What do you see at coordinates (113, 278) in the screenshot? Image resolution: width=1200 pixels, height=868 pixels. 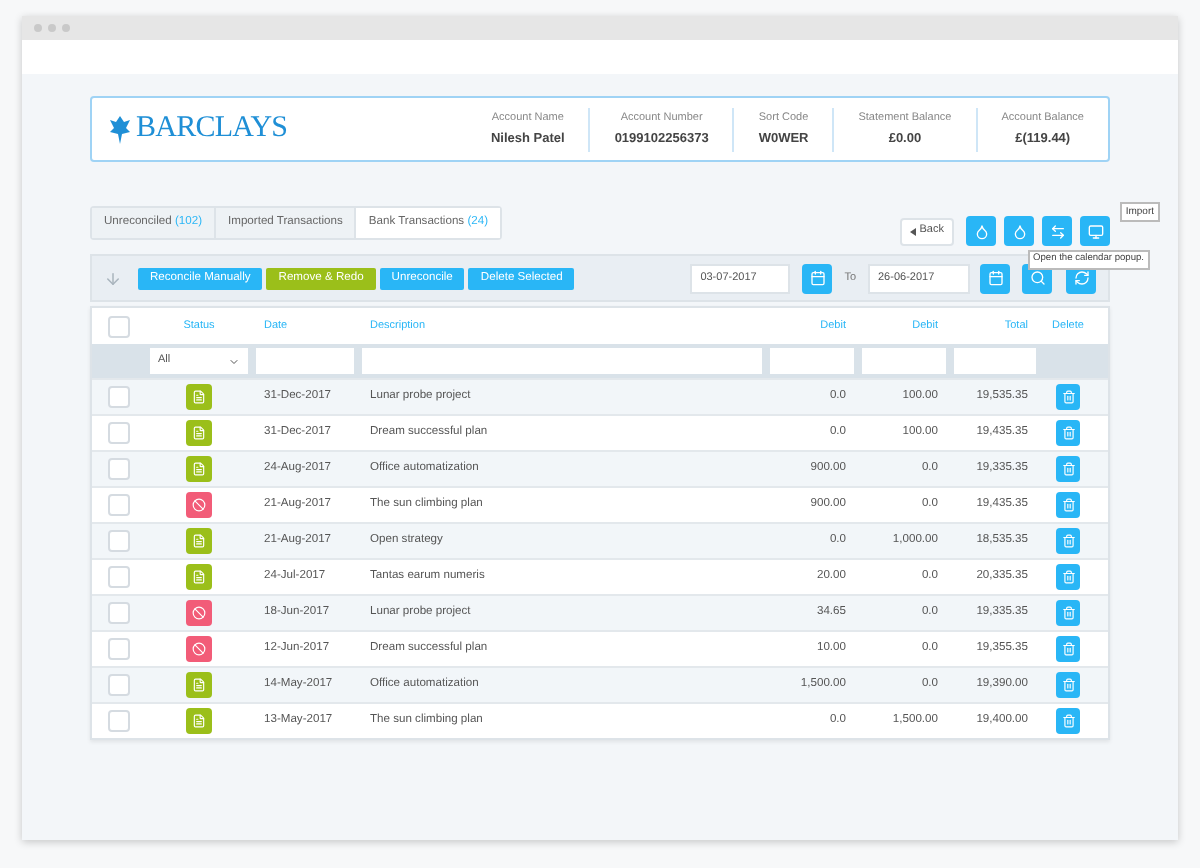 I see `arrow-down-icon` at bounding box center [113, 278].